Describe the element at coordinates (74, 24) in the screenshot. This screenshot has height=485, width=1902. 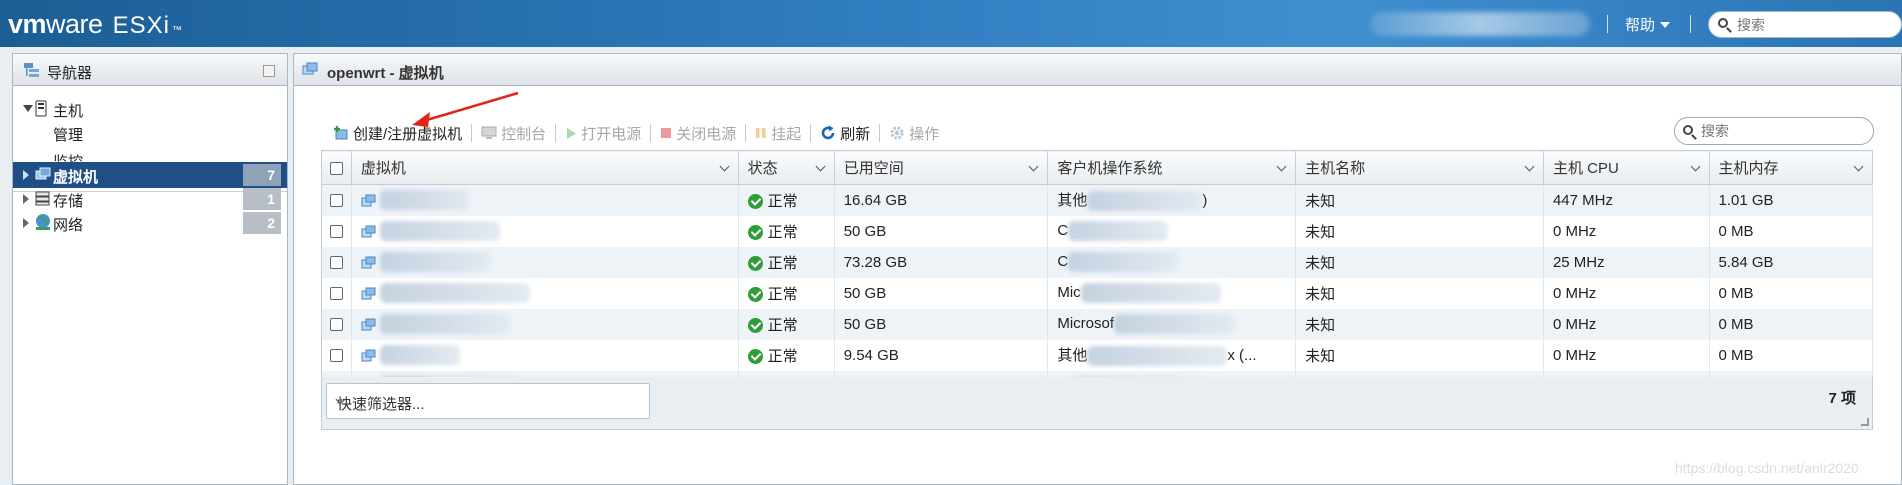
I see `logo-ware-text: ware` at that location.